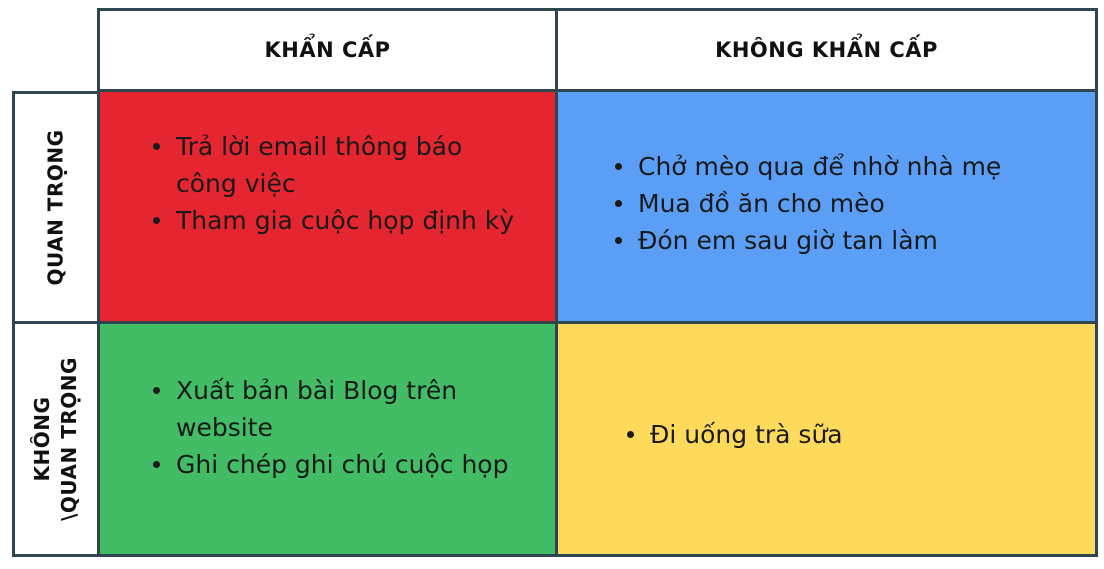 The image size is (1104, 569). I want to click on column-header-not-urgent: KHÔNG KHẨN CẤP, so click(826, 50).